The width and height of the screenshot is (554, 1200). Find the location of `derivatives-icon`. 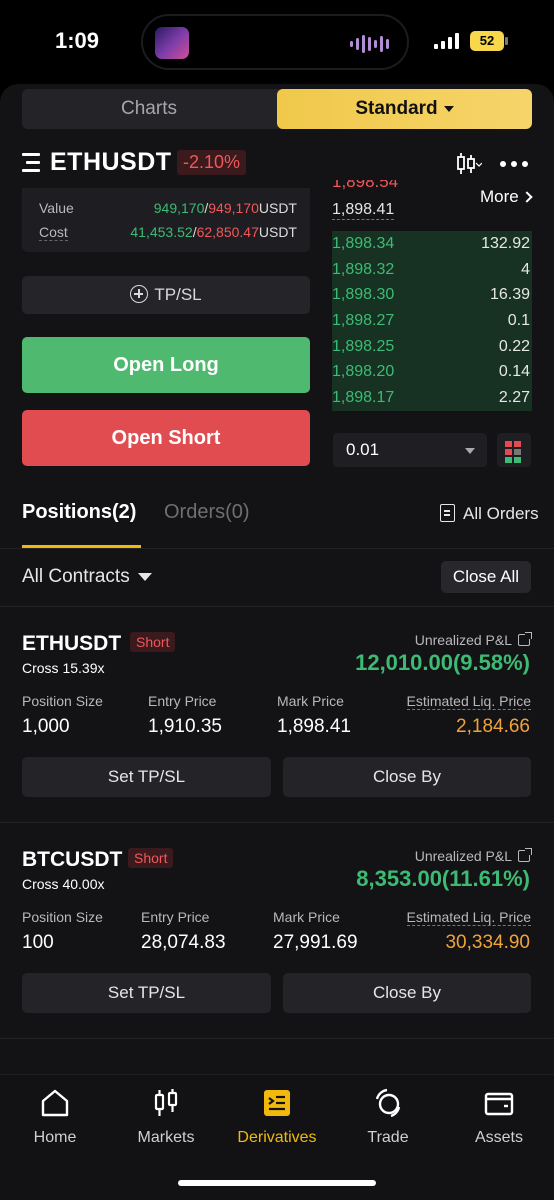

derivatives-icon is located at coordinates (277, 1103).